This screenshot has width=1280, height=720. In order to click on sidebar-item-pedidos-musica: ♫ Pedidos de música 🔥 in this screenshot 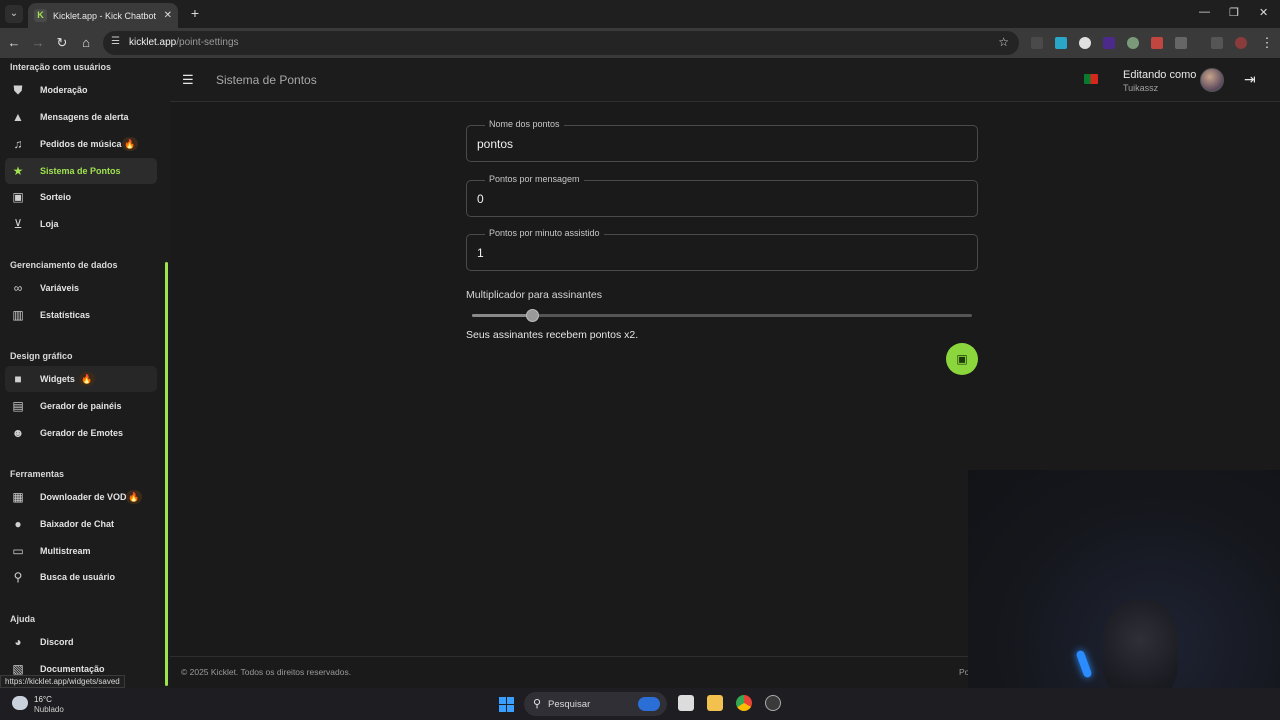, I will do `click(81, 144)`.